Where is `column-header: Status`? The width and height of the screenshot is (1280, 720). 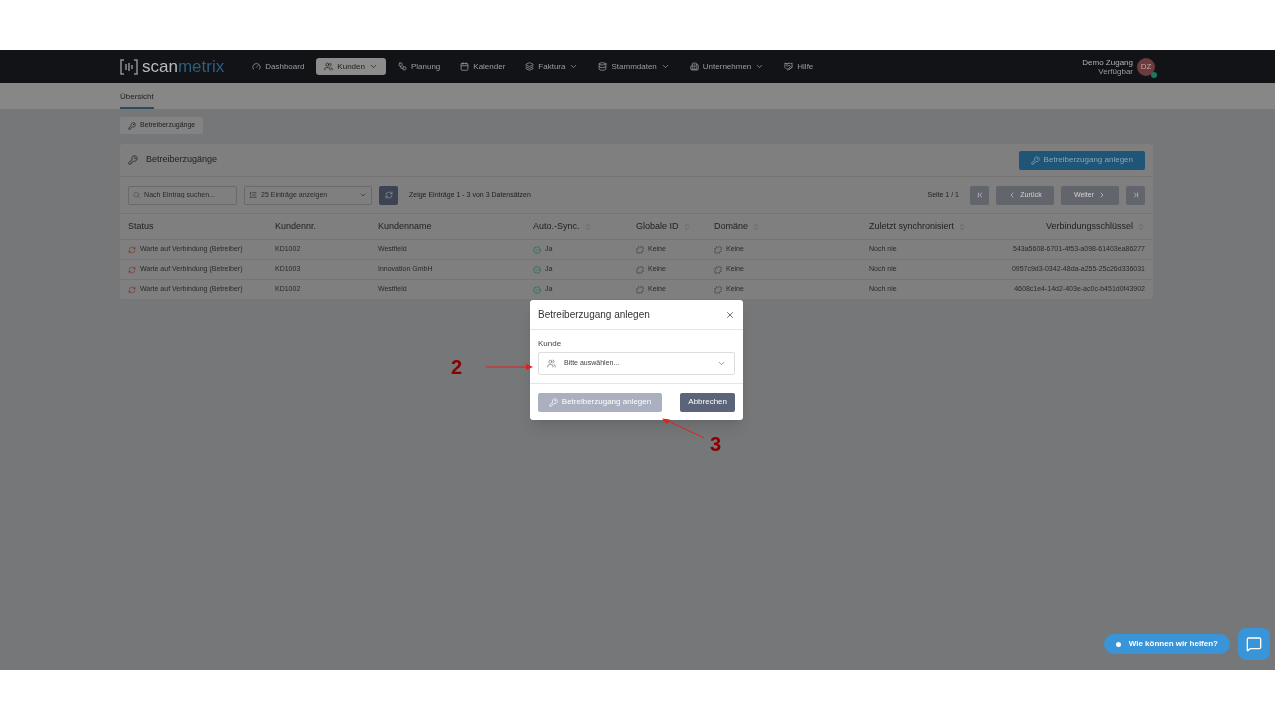
column-header: Status is located at coordinates (141, 226).